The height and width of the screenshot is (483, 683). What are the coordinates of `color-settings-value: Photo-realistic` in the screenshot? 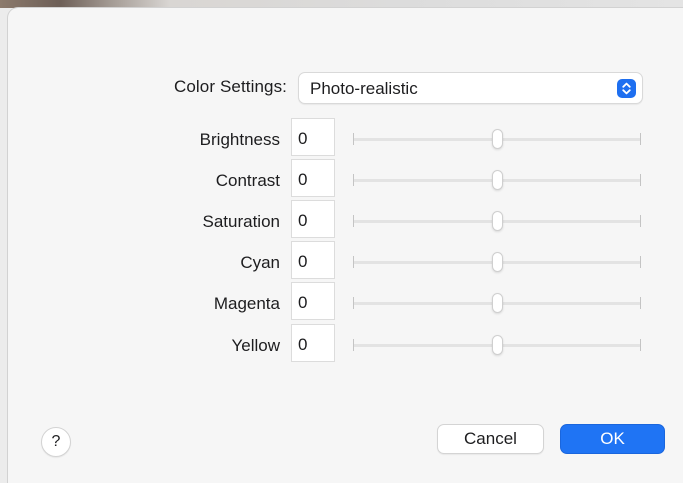 It's located at (364, 88).